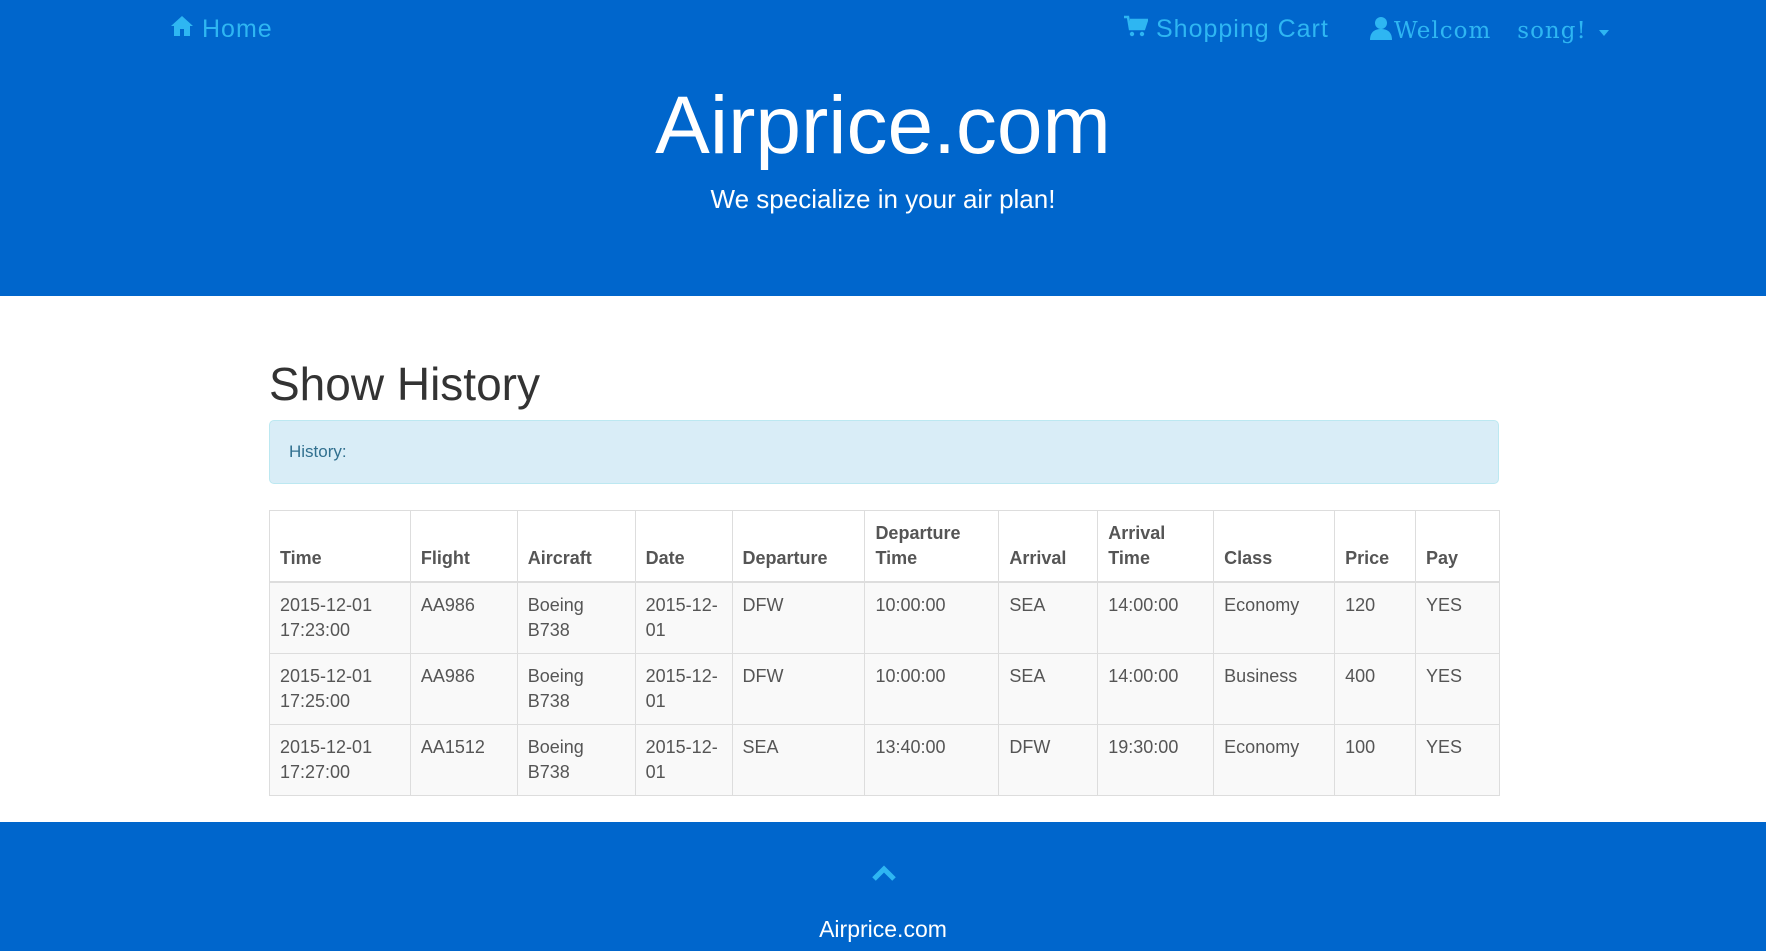 The width and height of the screenshot is (1766, 951). What do you see at coordinates (884, 452) in the screenshot?
I see `history-alert: History:` at bounding box center [884, 452].